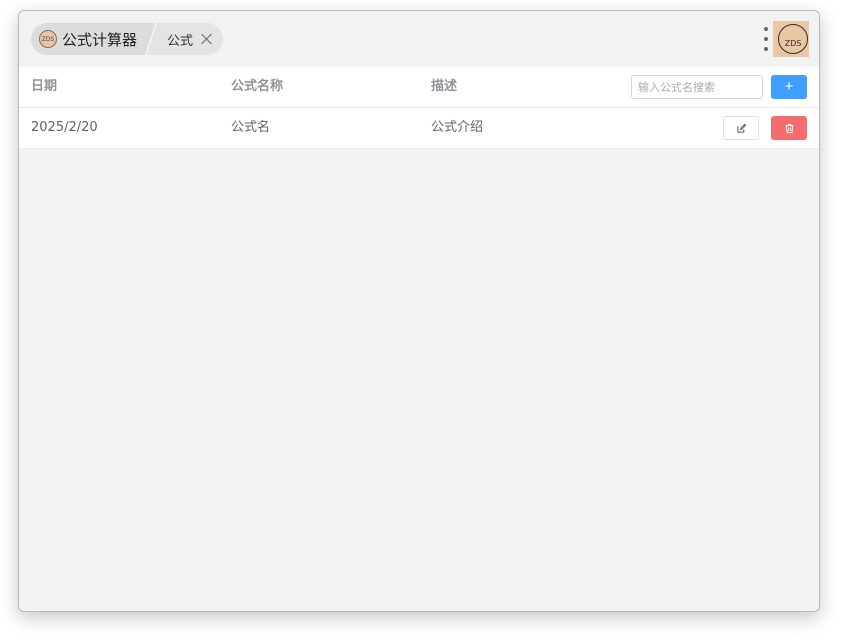 This screenshot has width=845, height=638. I want to click on edit-icon, so click(741, 128).